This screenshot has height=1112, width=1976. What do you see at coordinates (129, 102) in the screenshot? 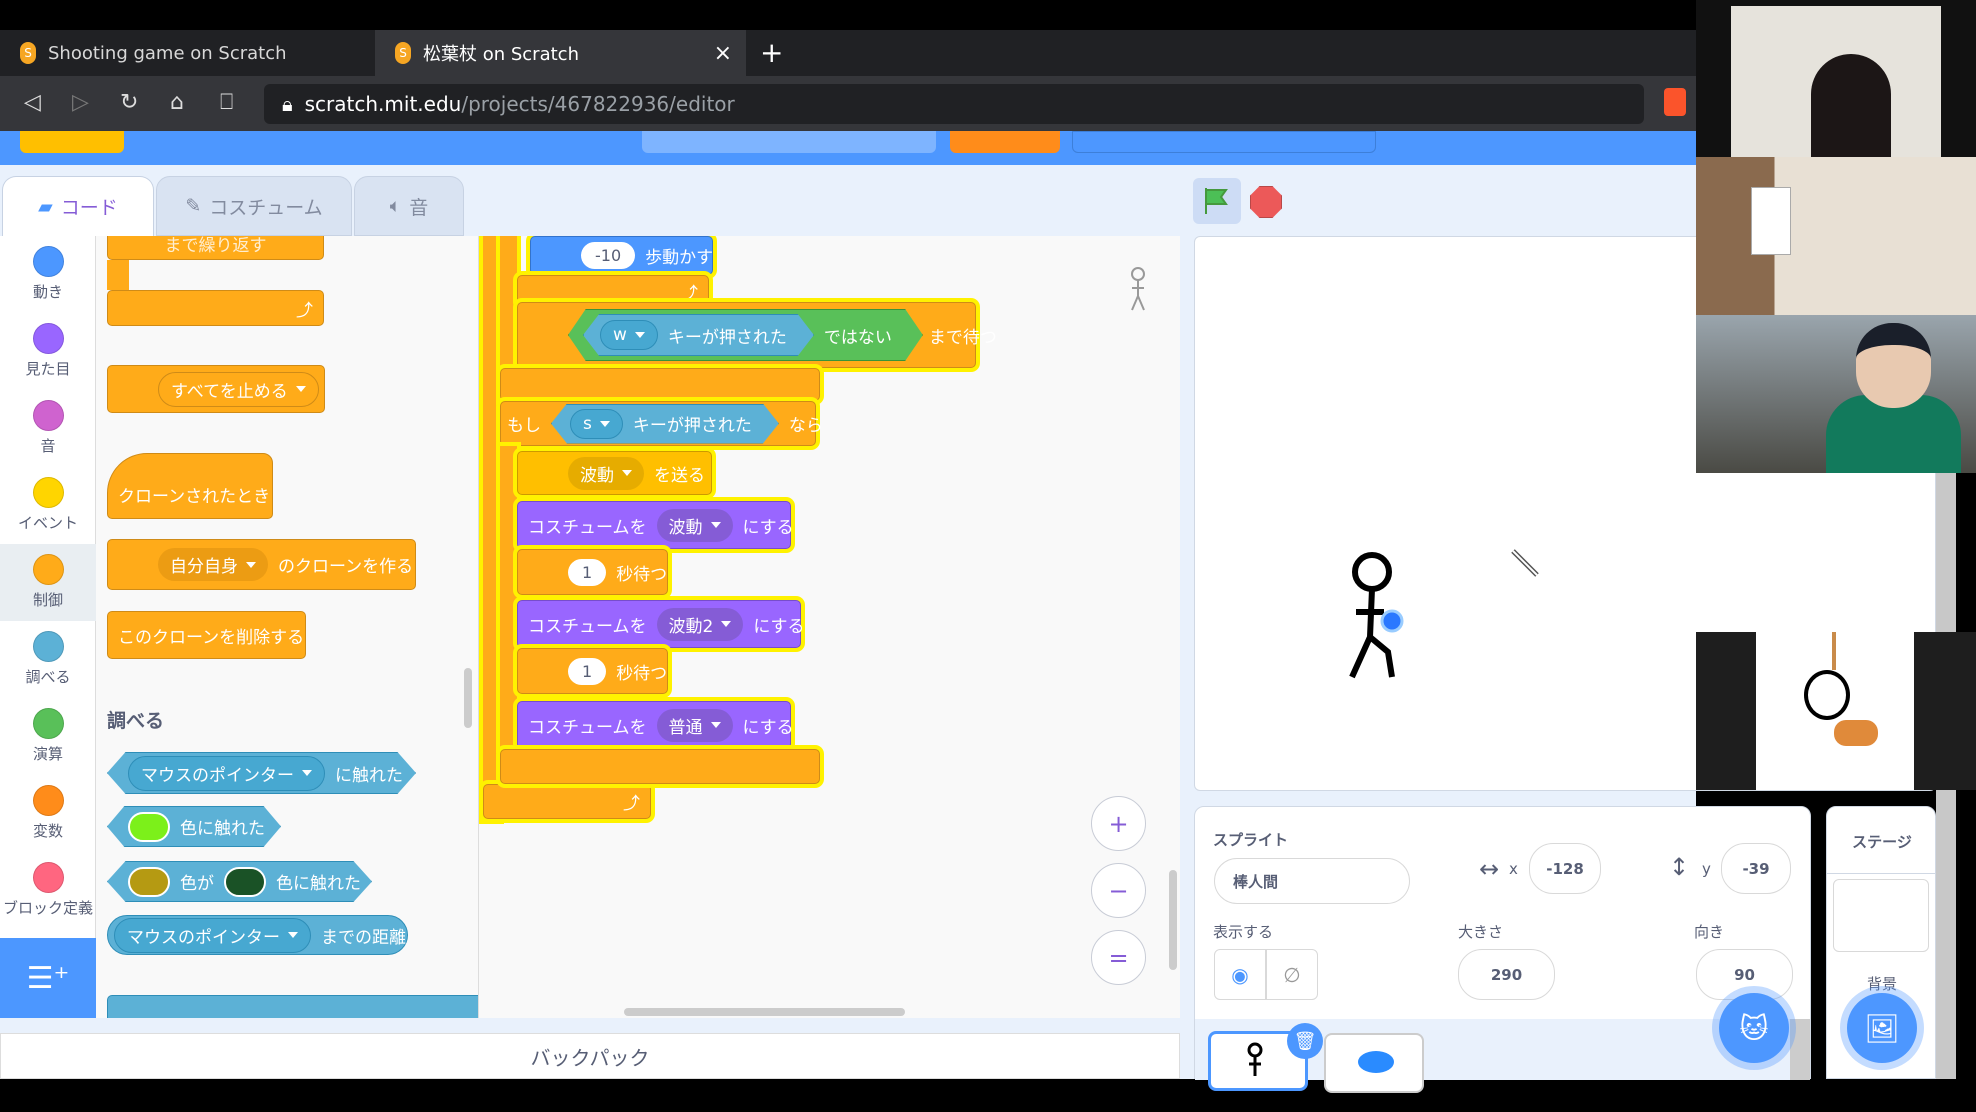
I see `reload-icon: ↻` at bounding box center [129, 102].